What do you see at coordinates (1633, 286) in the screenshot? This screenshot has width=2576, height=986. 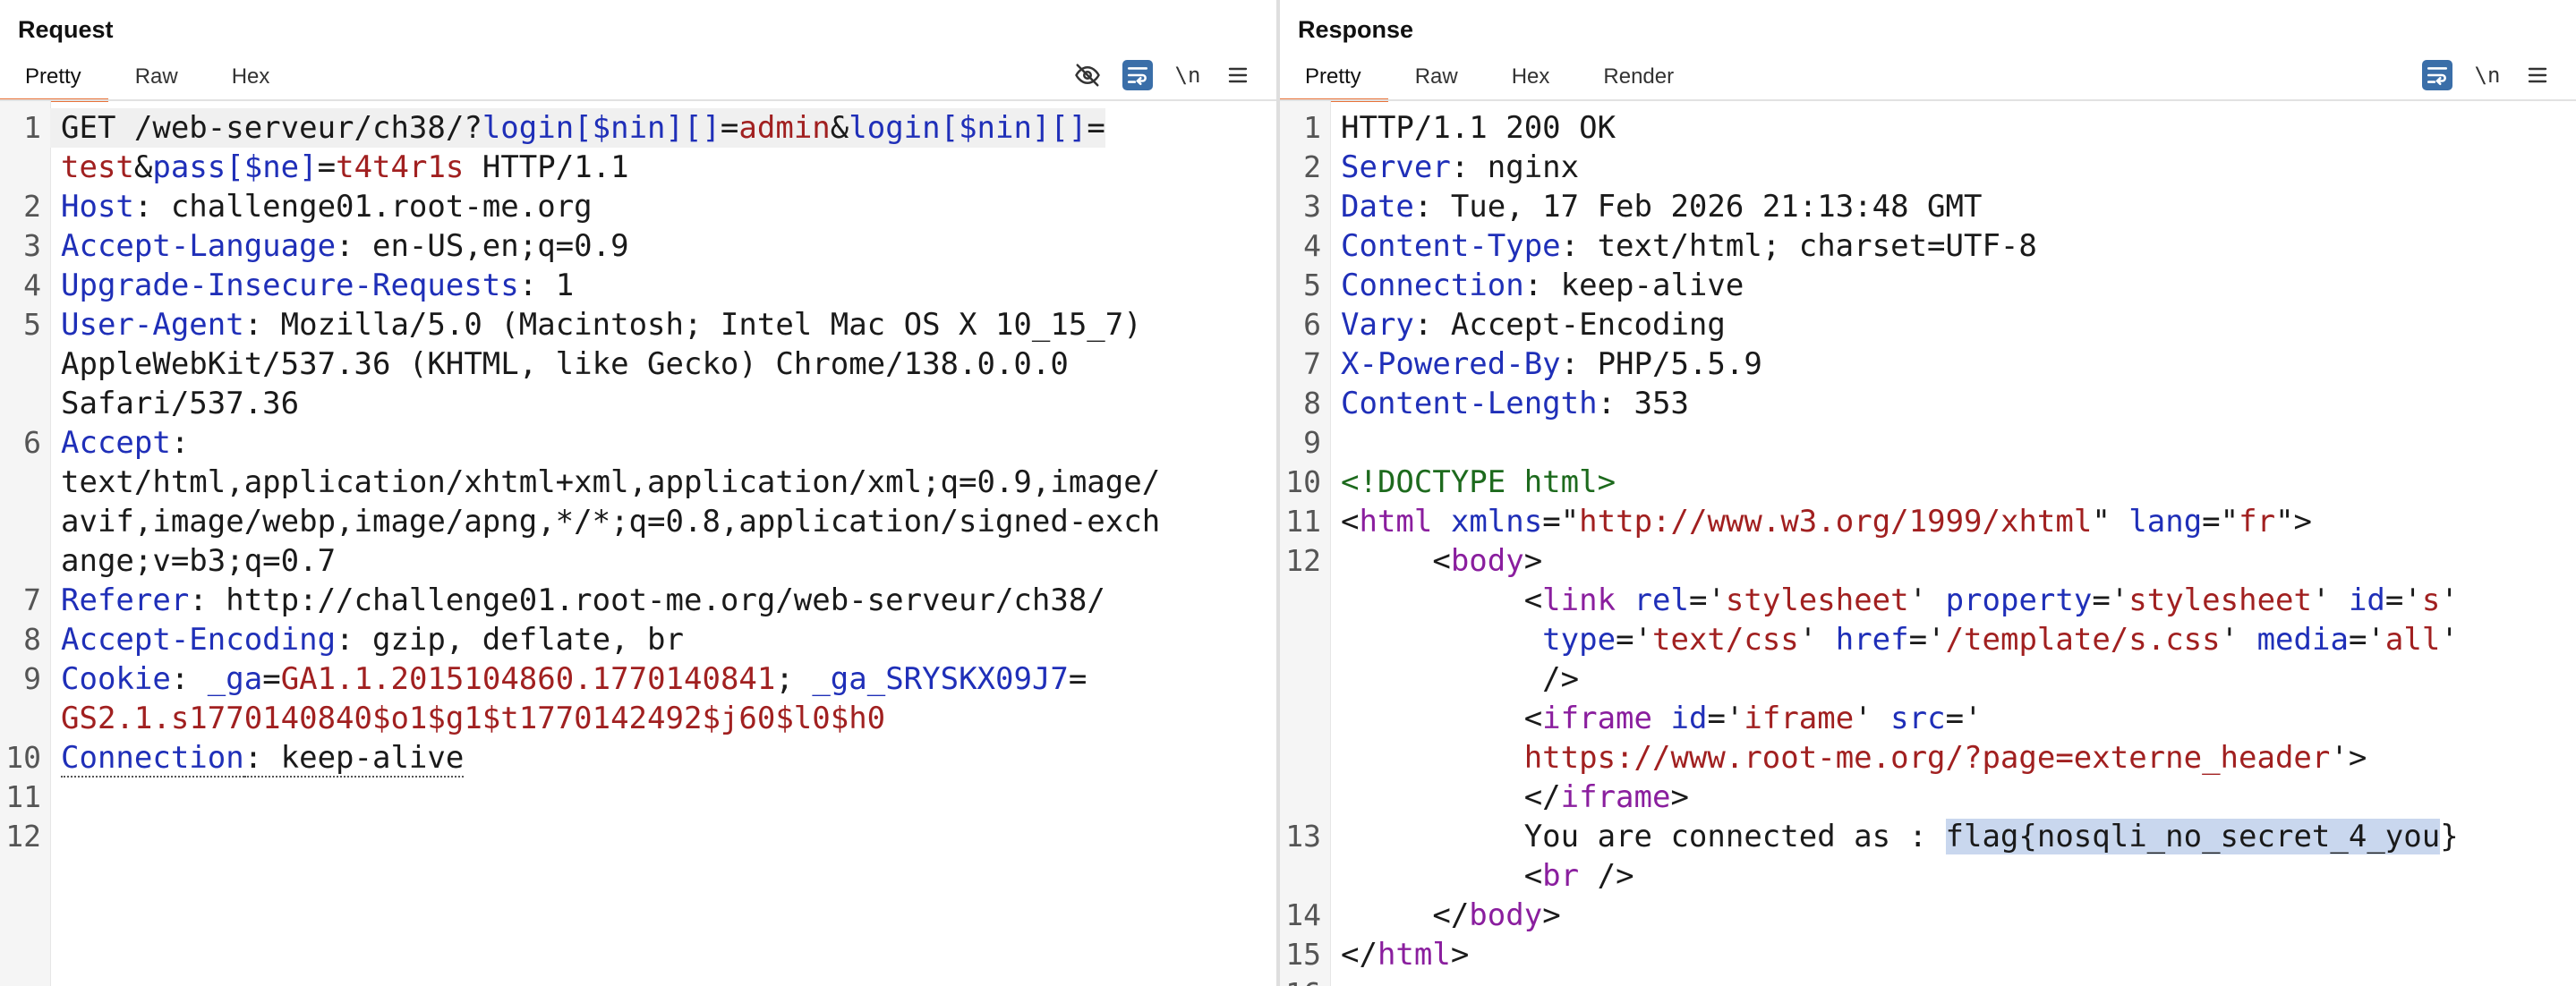 I see `code-token: : keep-alive` at bounding box center [1633, 286].